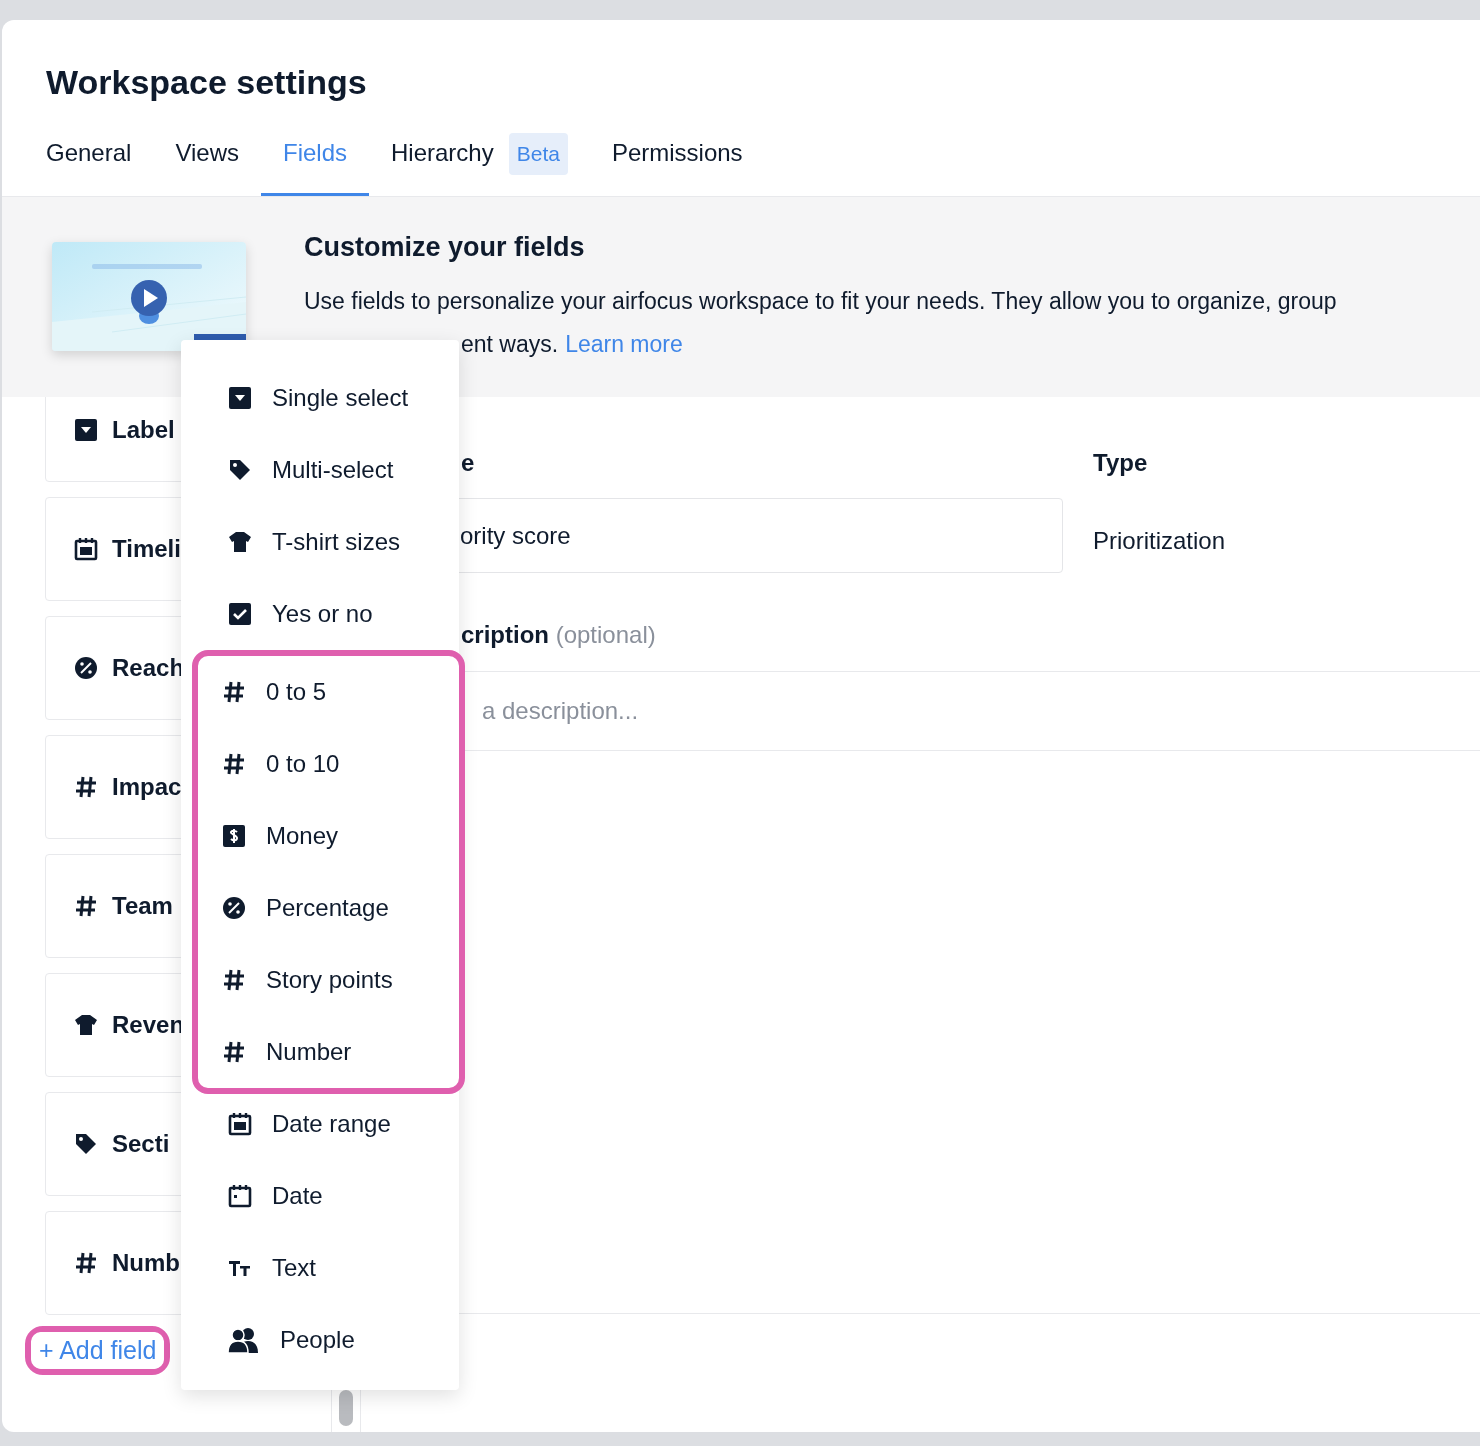  Describe the element at coordinates (1121, 463) in the screenshot. I see `field-label: Type` at that location.